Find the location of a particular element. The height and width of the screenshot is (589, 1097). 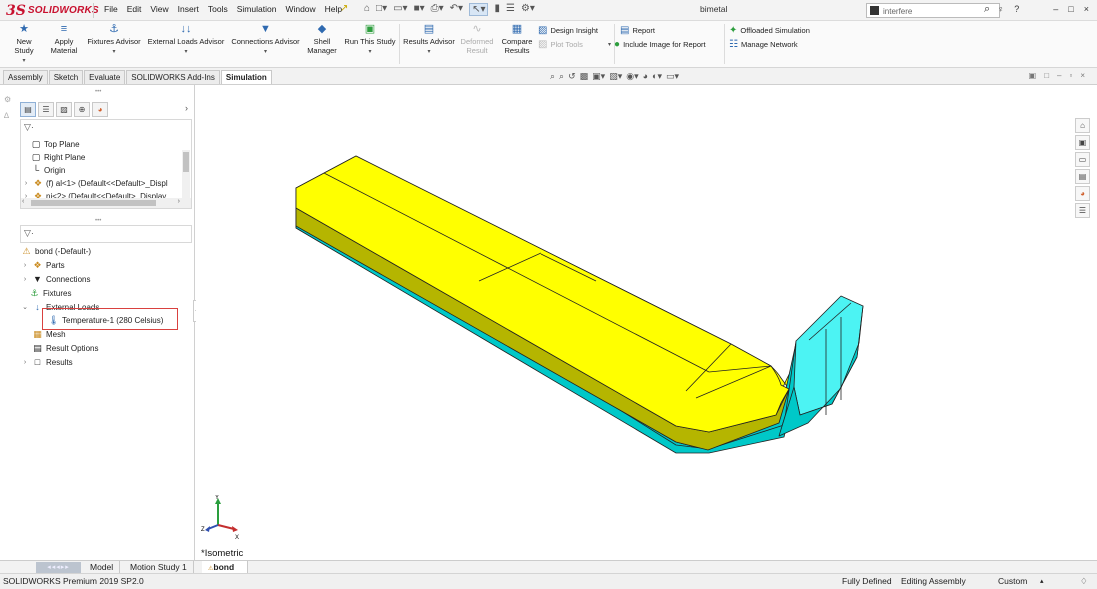

connections-advisor-button: ▼ Connections Advisor ▾ is located at coordinates (265, 40).